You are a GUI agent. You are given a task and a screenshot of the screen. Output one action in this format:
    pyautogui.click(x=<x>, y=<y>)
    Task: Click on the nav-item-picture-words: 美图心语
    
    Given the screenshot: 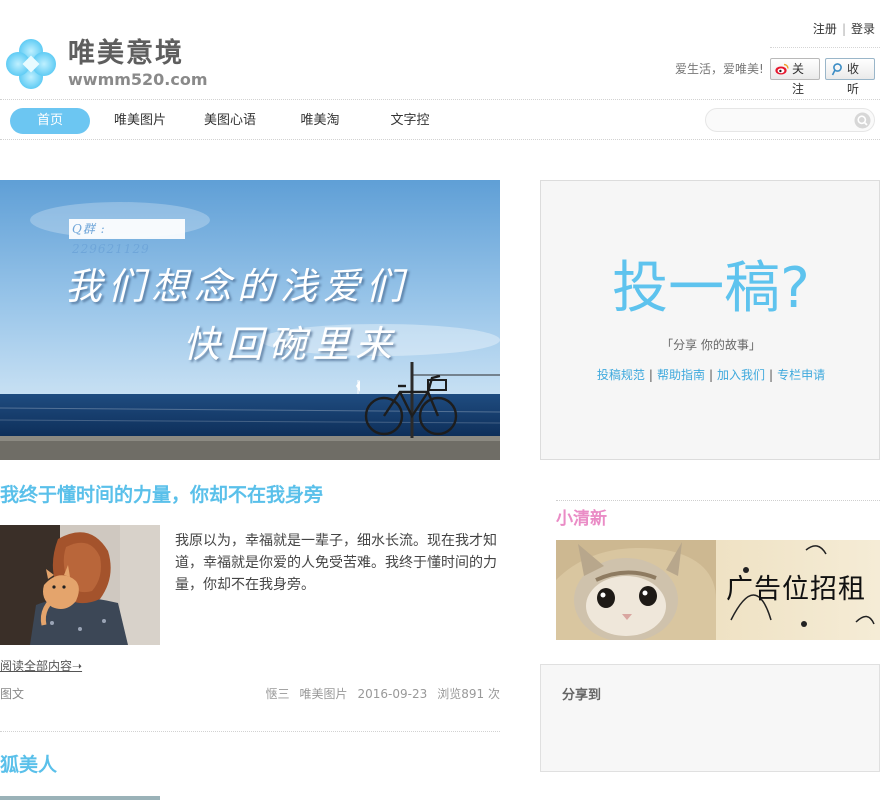 What is the action you would take?
    pyautogui.click(x=230, y=121)
    